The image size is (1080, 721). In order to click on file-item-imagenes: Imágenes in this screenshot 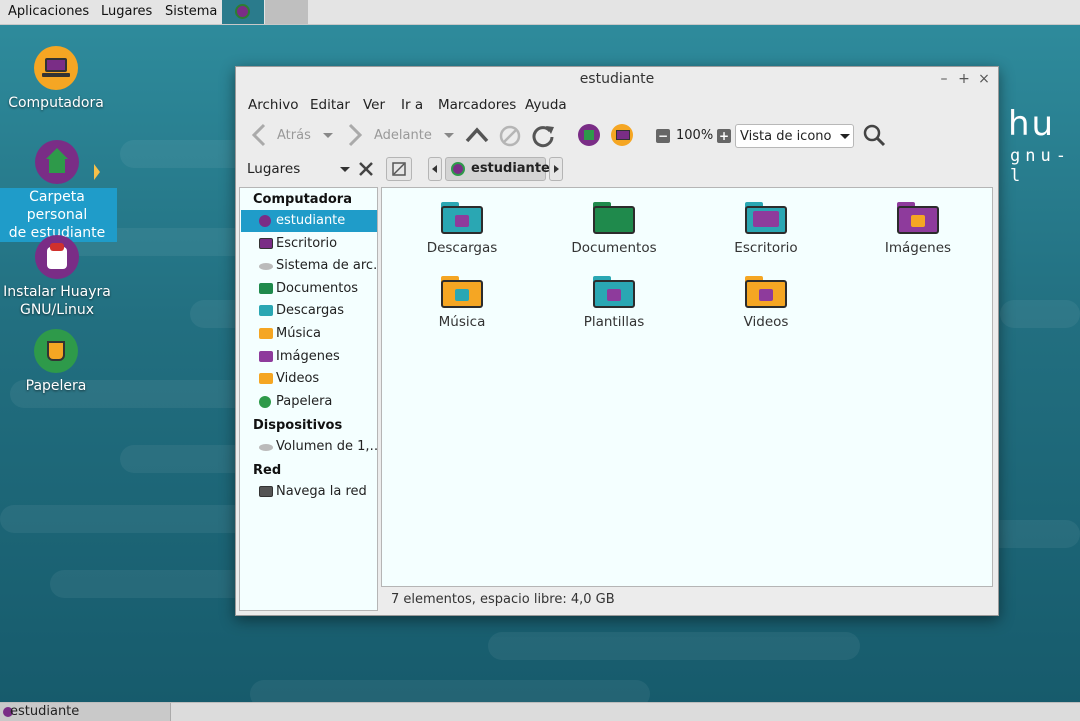, I will do `click(918, 229)`.